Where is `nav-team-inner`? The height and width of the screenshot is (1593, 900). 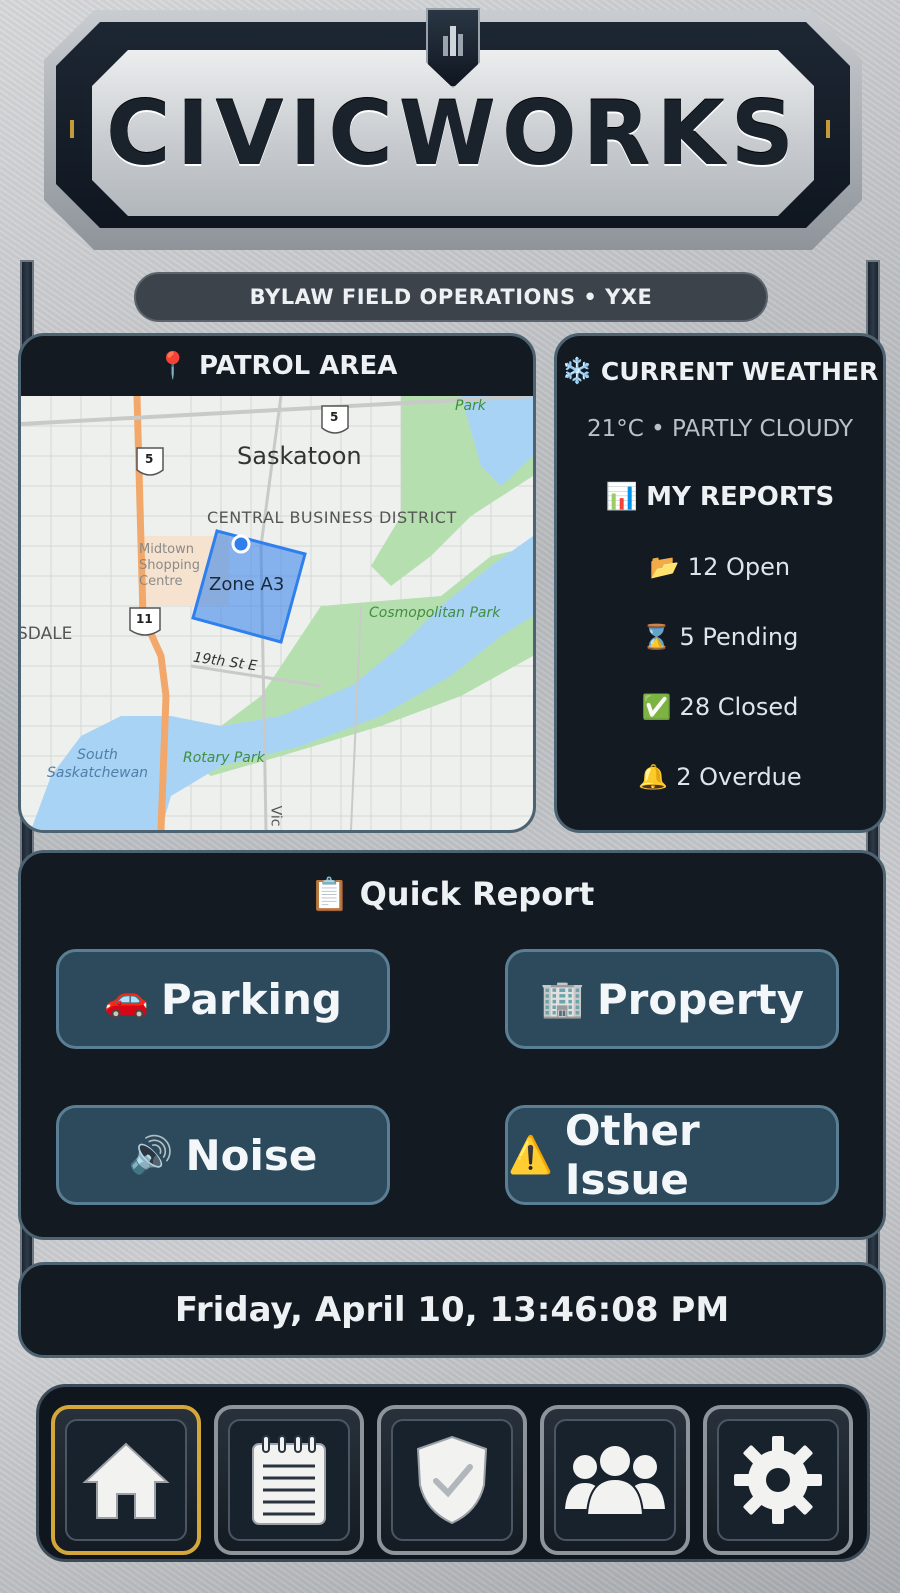
nav-team-inner is located at coordinates (615, 1480).